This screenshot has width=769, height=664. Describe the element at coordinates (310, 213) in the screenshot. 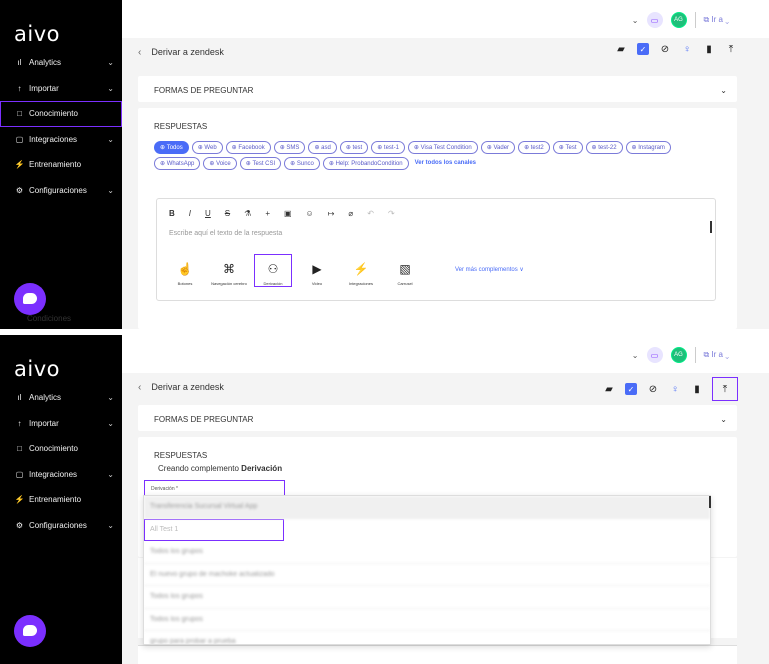

I see `emoji-icon: ☺` at that location.